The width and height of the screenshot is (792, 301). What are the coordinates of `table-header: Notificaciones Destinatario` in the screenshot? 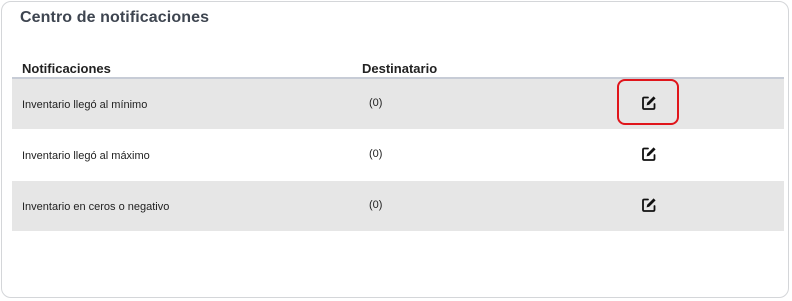 It's located at (398, 69).